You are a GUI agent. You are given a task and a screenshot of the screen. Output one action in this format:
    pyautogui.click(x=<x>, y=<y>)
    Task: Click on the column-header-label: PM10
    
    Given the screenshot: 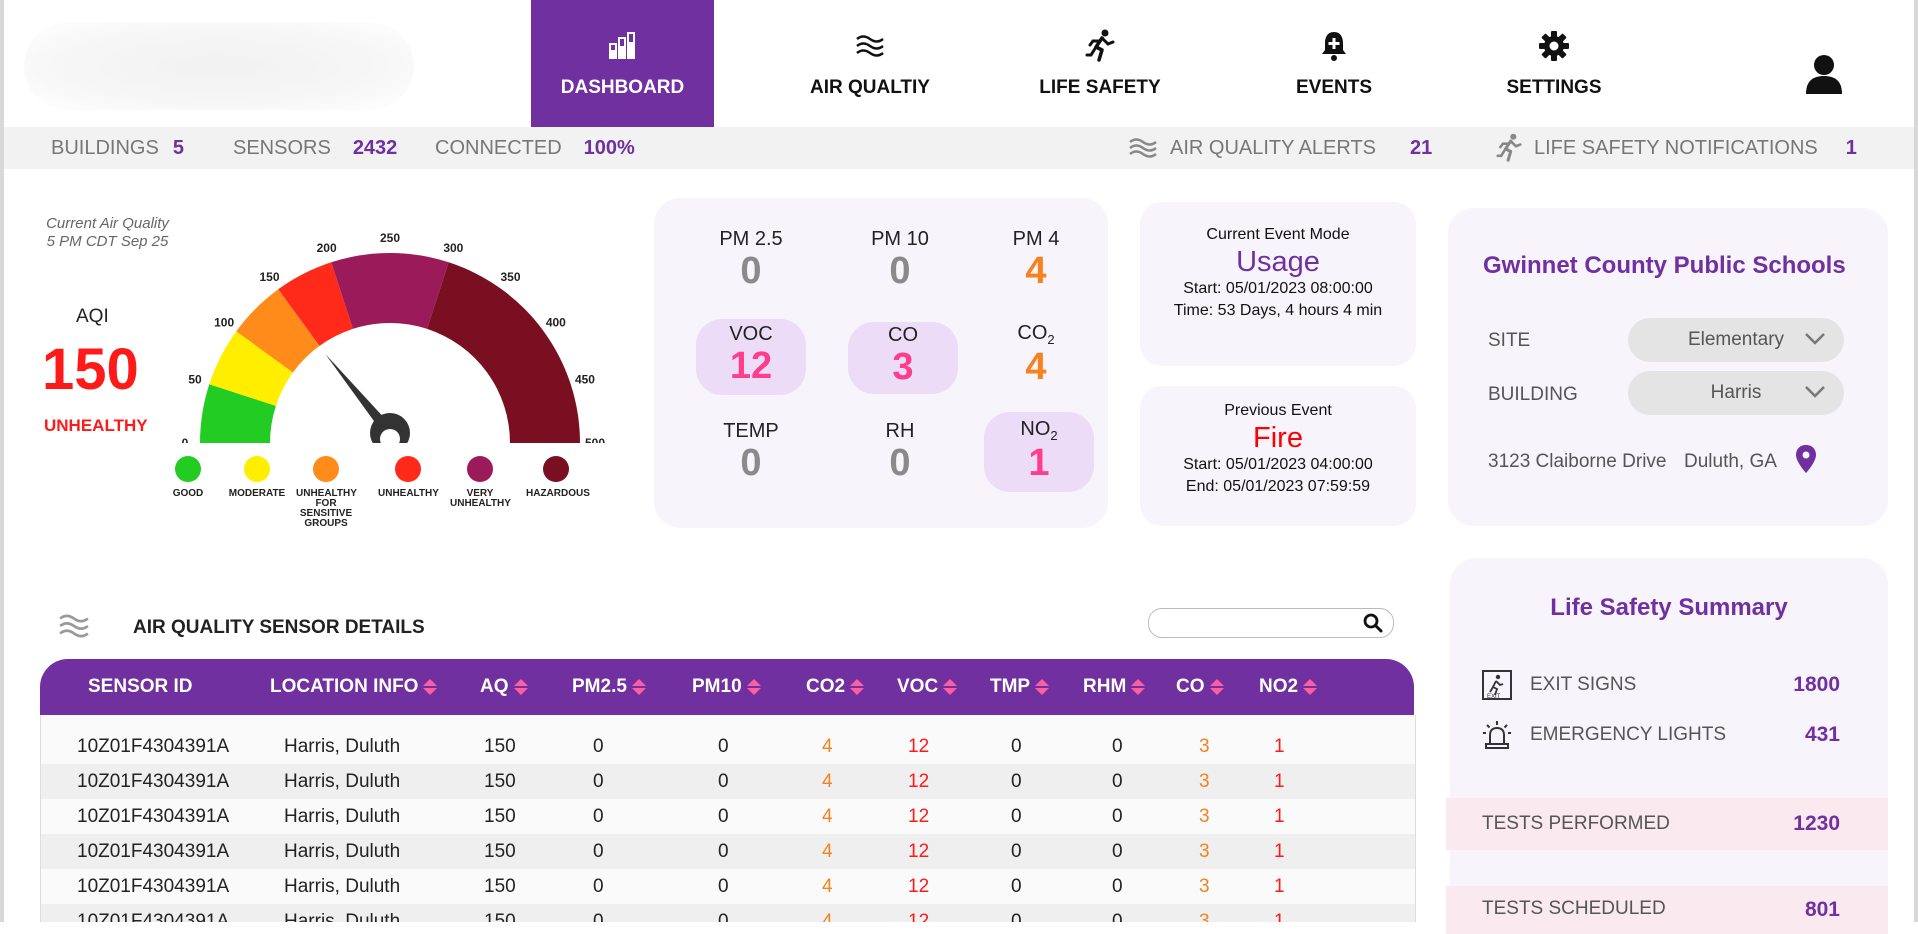 What is the action you would take?
    pyautogui.click(x=717, y=686)
    